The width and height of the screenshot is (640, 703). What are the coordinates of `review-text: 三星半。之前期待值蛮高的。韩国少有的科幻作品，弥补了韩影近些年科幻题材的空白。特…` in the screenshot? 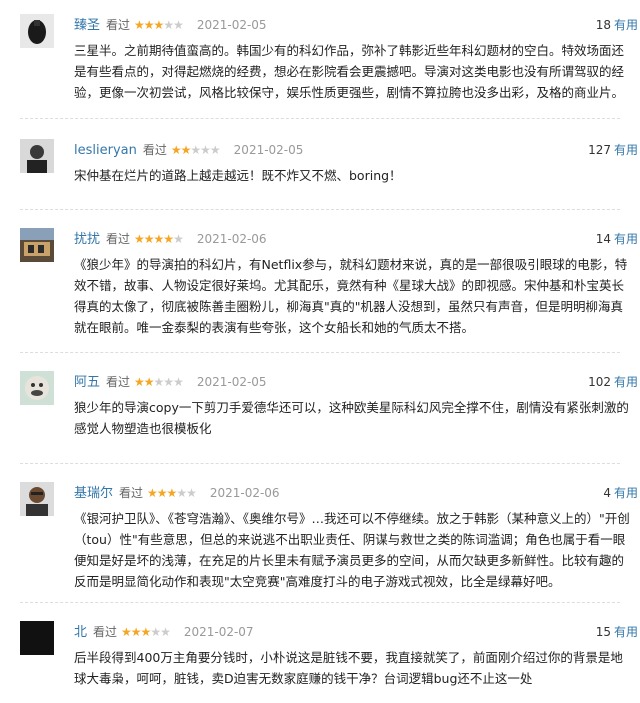 It's located at (349, 71).